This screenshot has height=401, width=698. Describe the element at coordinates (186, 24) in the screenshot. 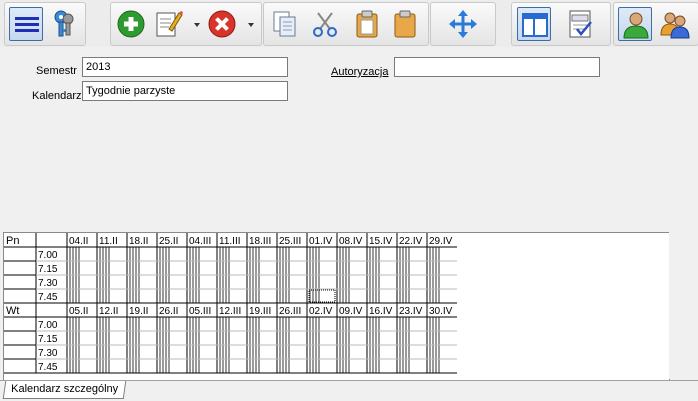

I see `toolbar-group-records` at that location.